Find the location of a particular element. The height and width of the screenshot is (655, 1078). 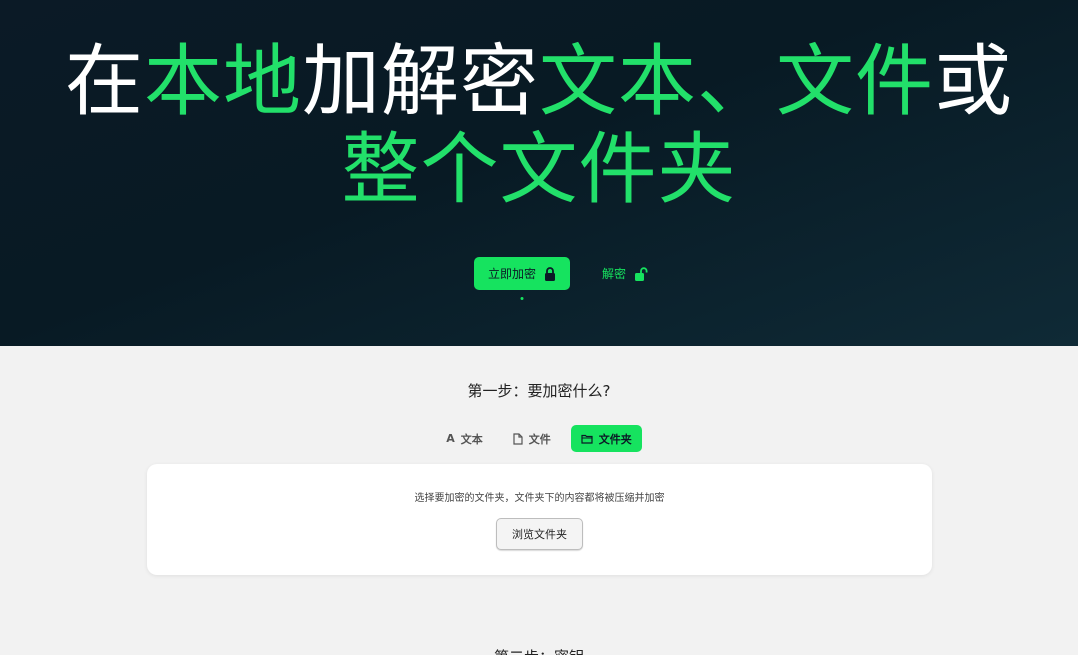

folder-icon is located at coordinates (587, 439).